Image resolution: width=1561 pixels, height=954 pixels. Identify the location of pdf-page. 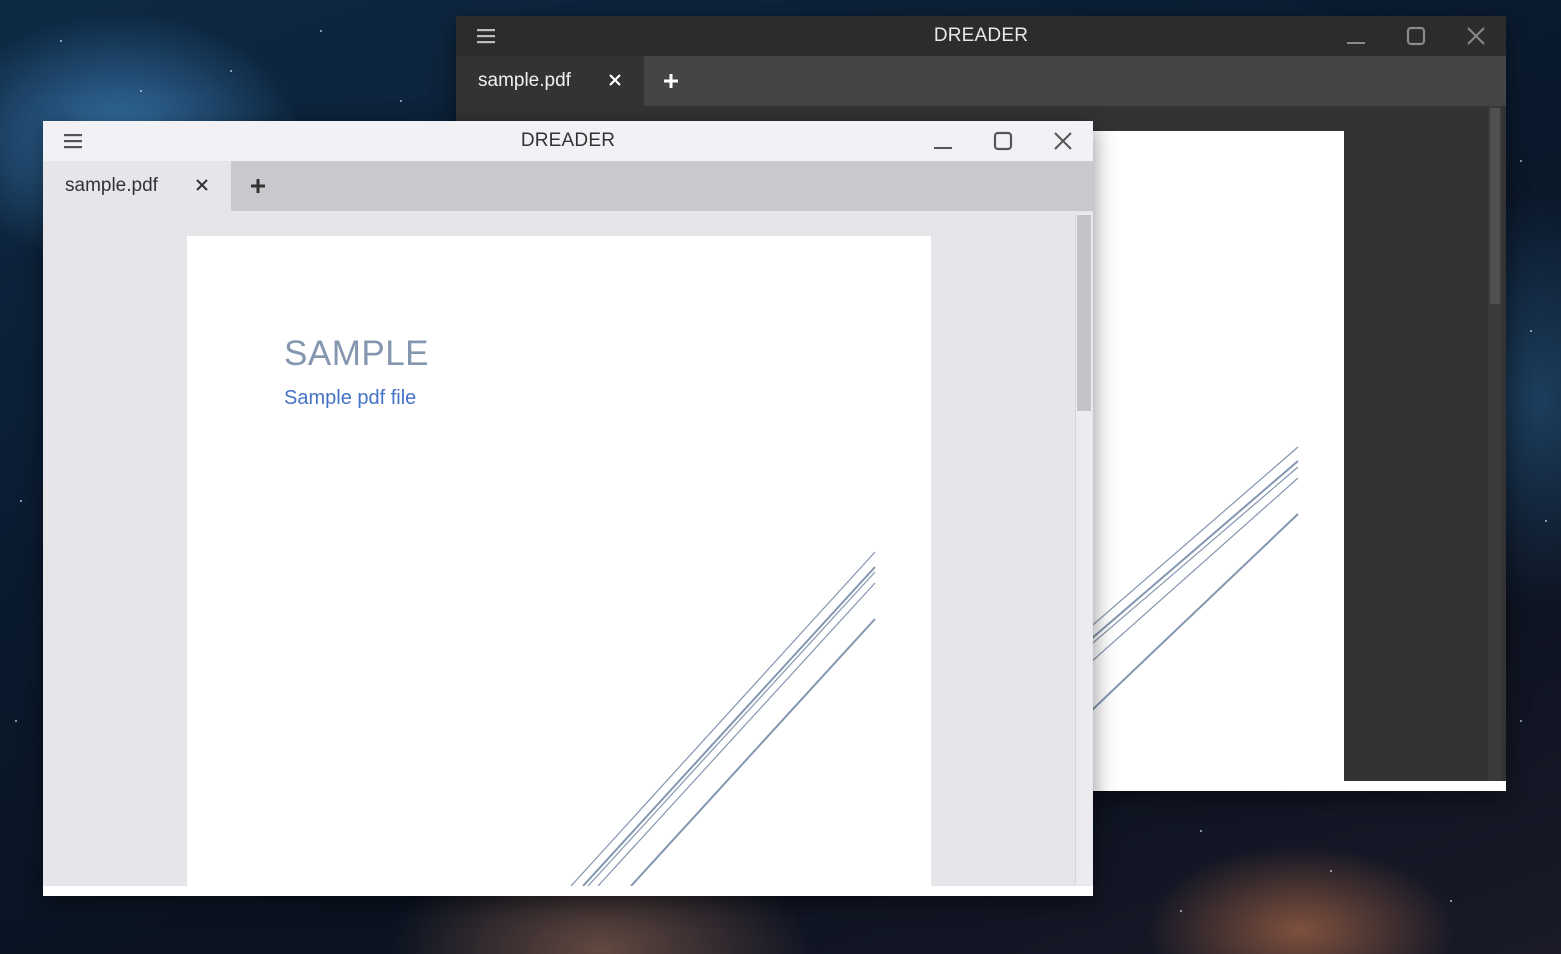
(1205, 456).